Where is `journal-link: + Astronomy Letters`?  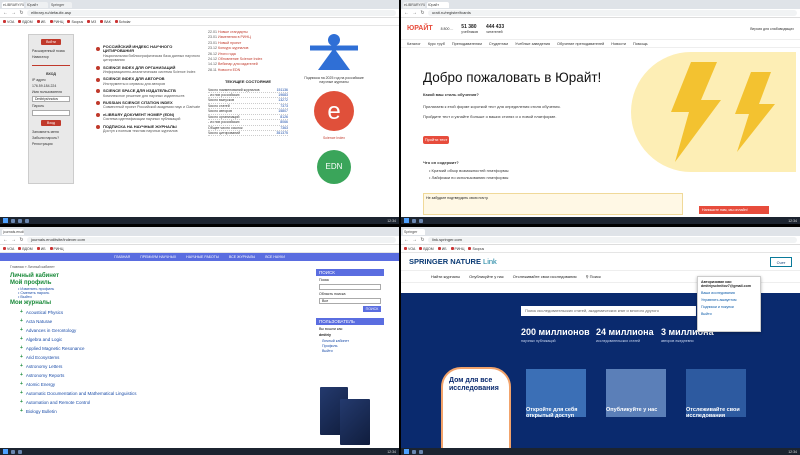 journal-link: + Astronomy Letters is located at coordinates (199, 366).